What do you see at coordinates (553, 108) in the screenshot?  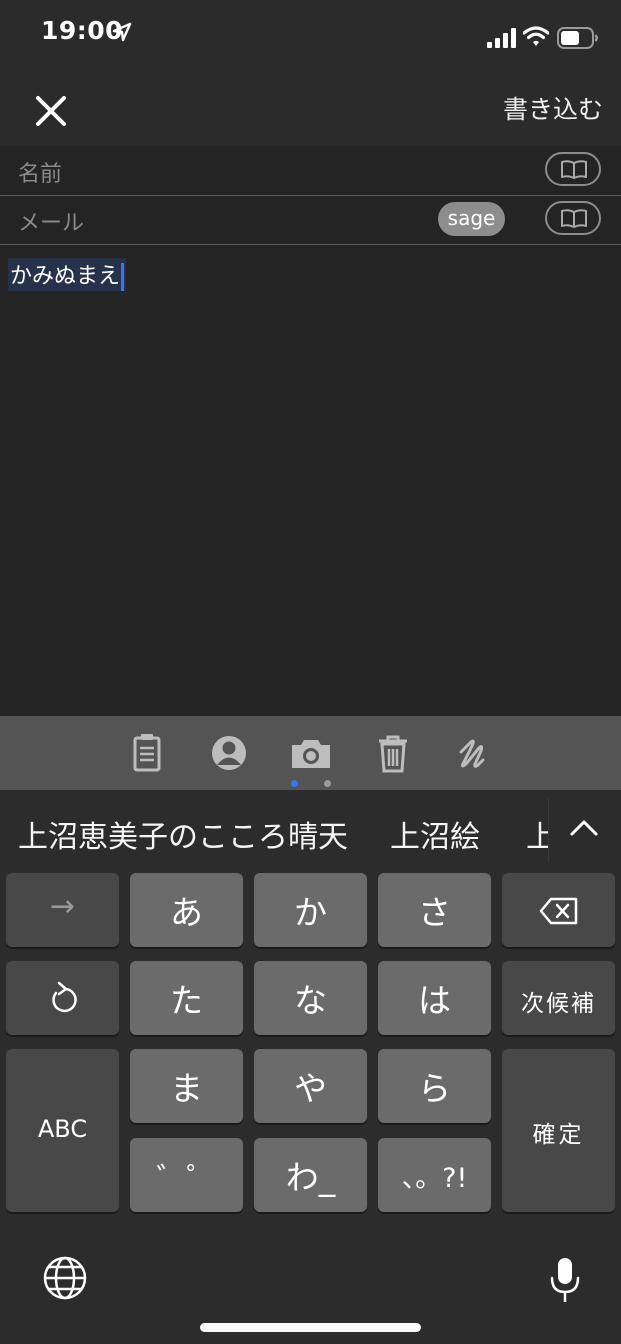 I see `submit-button: 書き込む` at bounding box center [553, 108].